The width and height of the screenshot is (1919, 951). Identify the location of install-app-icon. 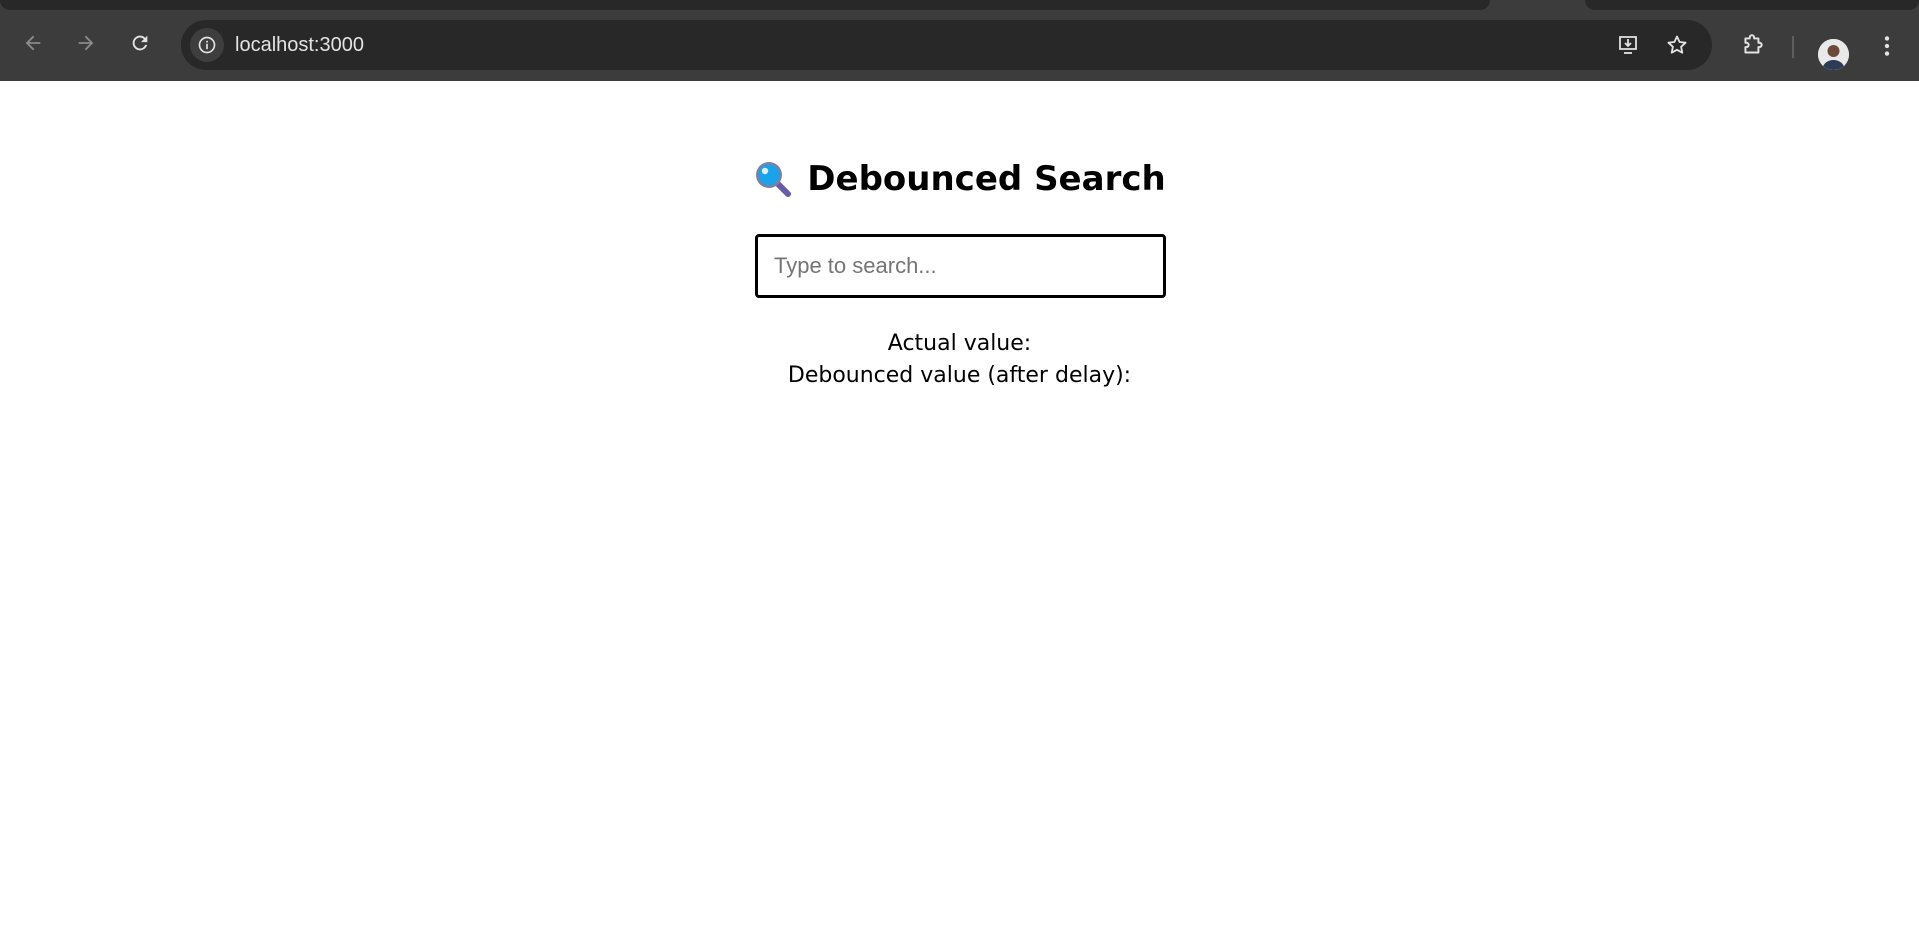
(1628, 45).